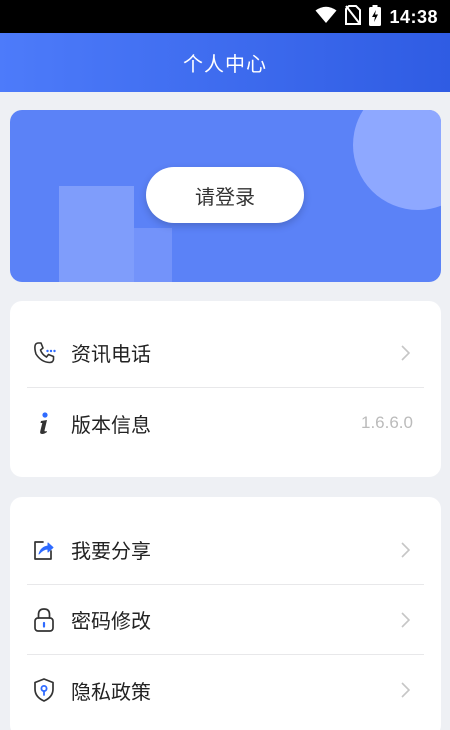 Image resolution: width=450 pixels, height=730 pixels. I want to click on status-bar: 14:38, so click(225, 16).